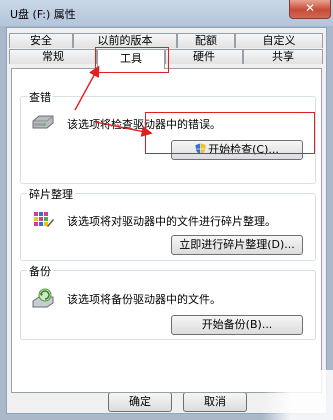  Describe the element at coordinates (43, 298) in the screenshot. I see `backup-icon` at that location.